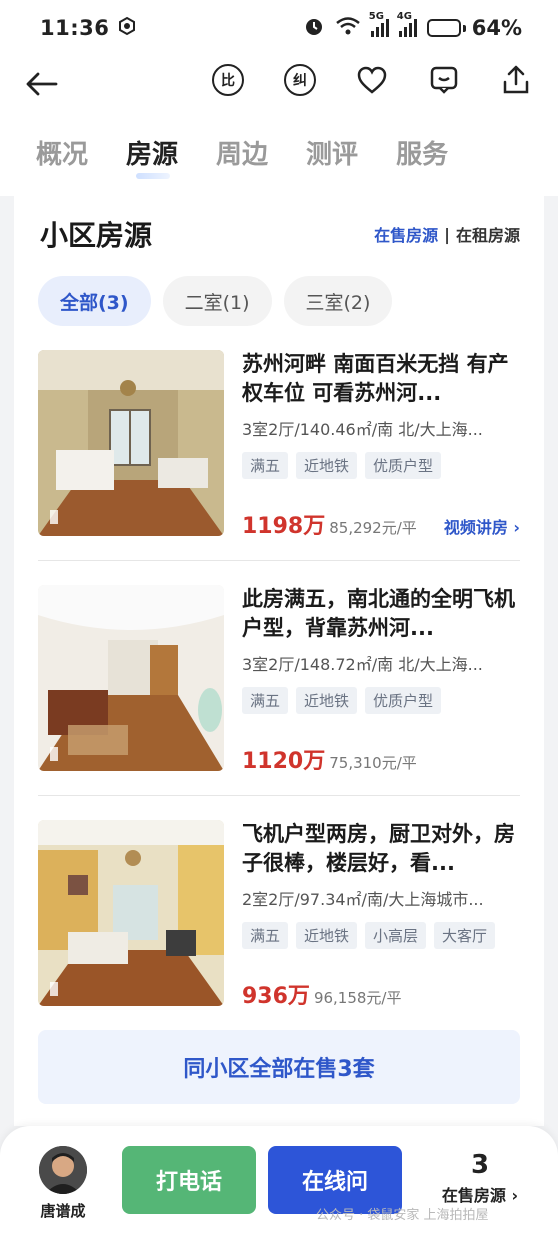 Image resolution: width=558 pixels, height=1234 pixels. I want to click on alarm-icon, so click(314, 28).